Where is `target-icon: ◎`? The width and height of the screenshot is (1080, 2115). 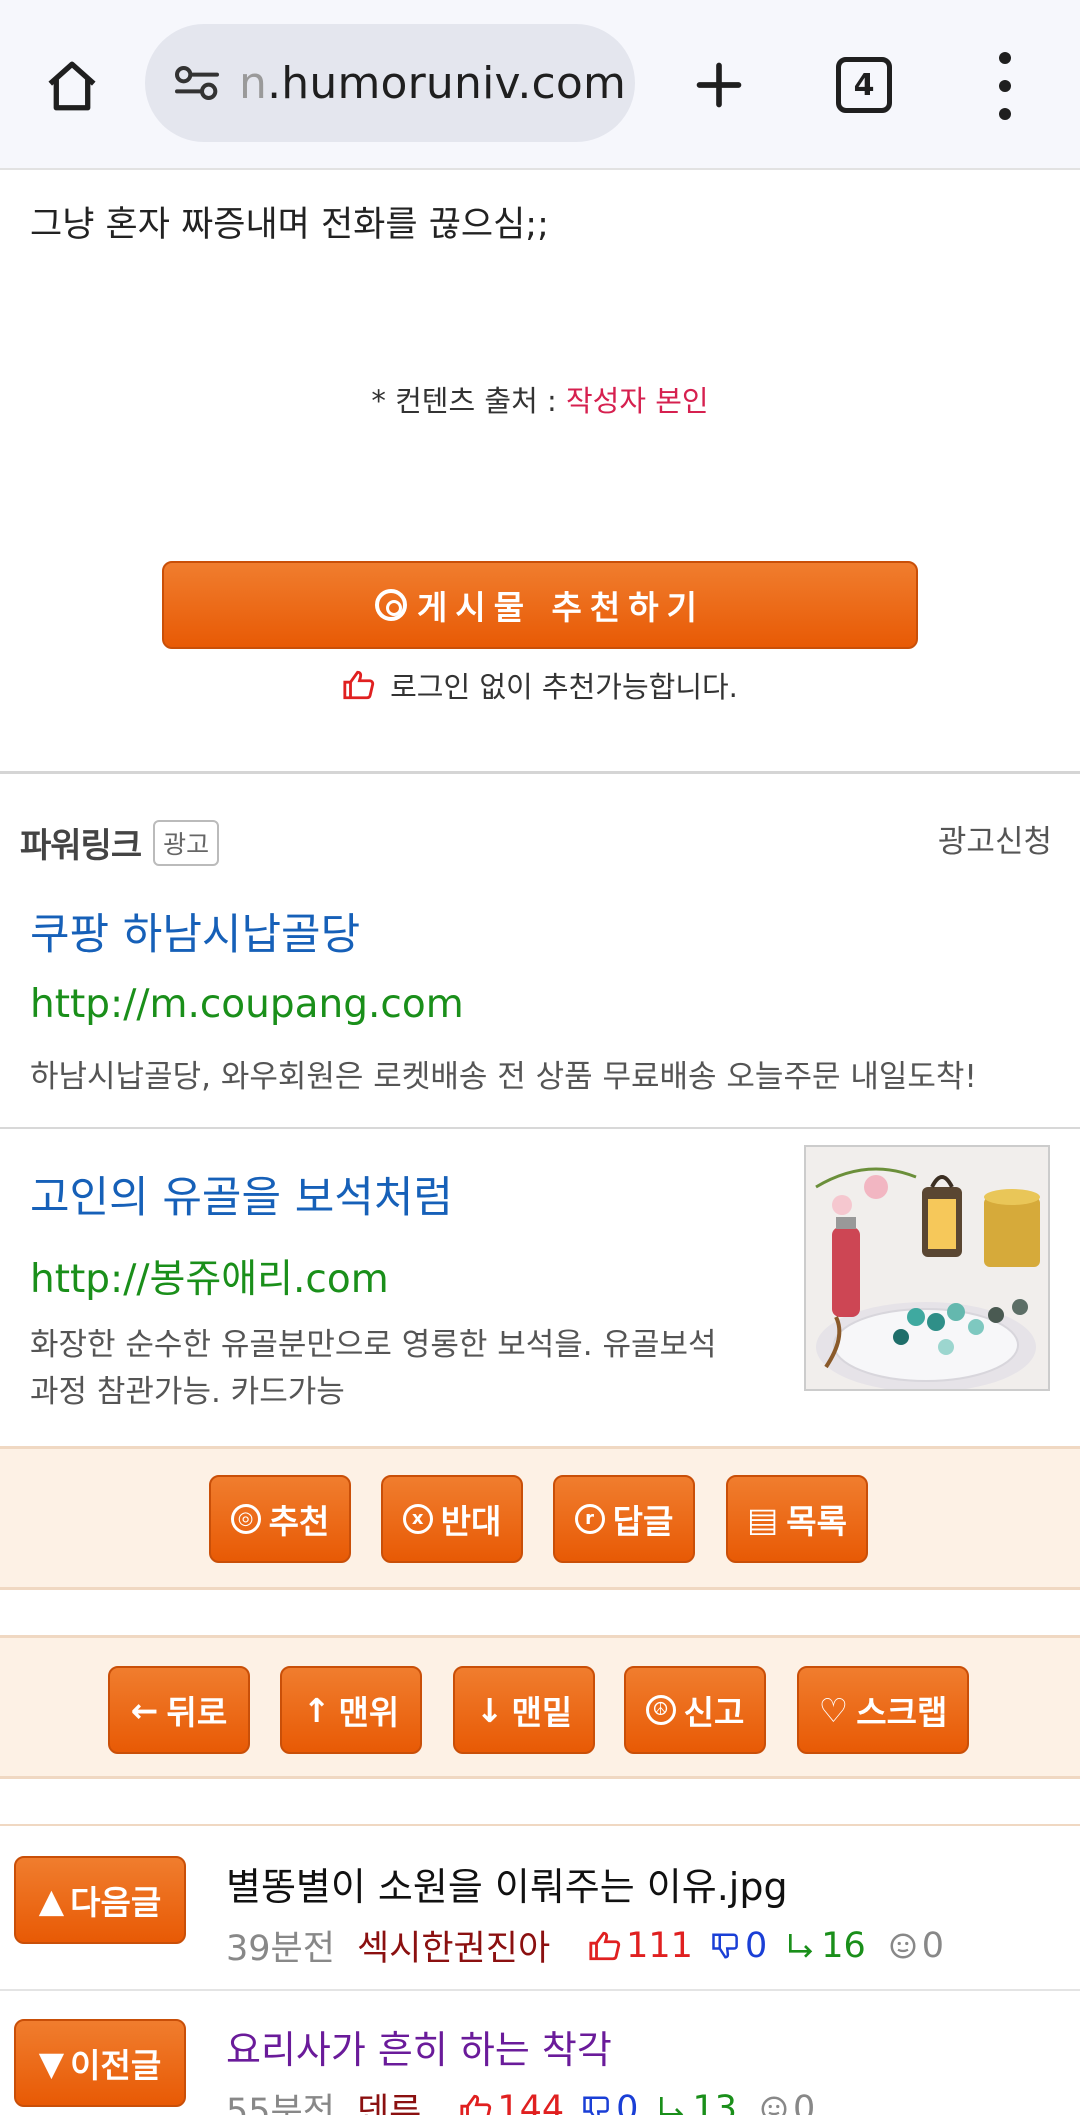 target-icon: ◎ is located at coordinates (245, 1519).